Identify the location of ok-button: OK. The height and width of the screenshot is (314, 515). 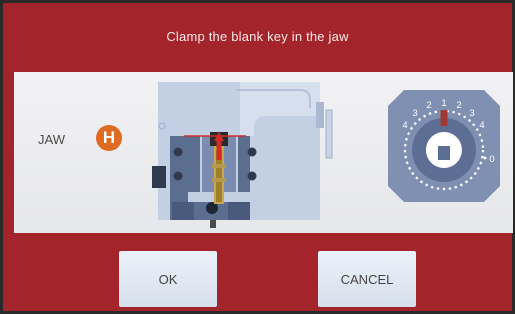
(168, 279).